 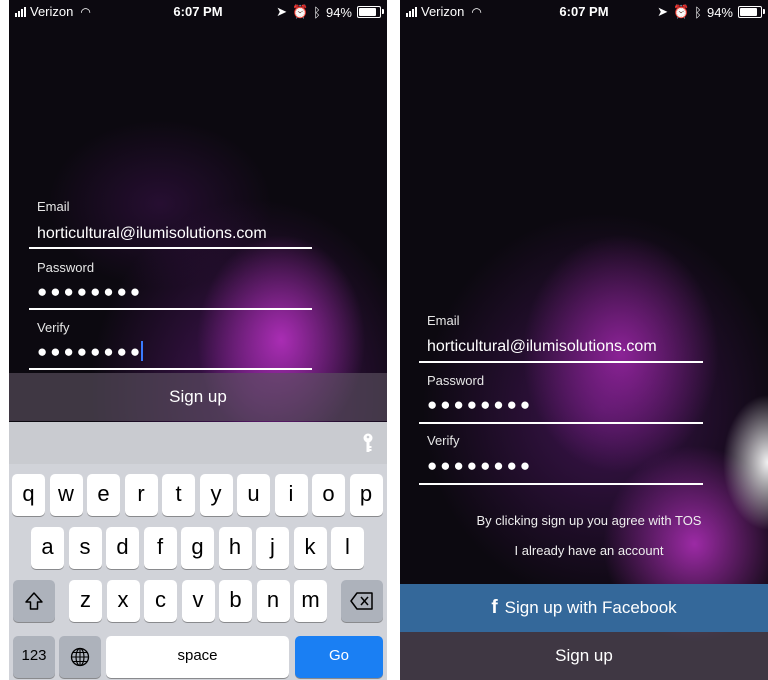 I want to click on login-link: I already have an account, so click(x=584, y=550).